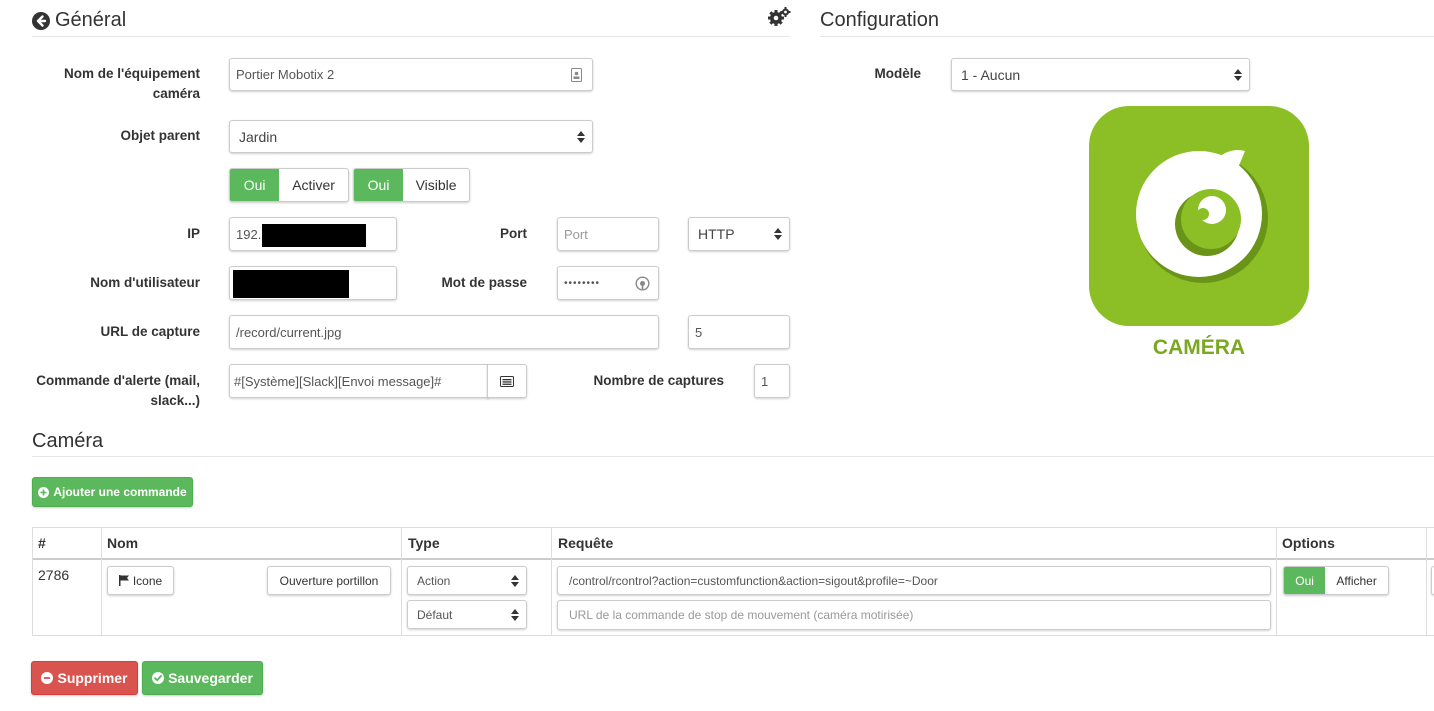 This screenshot has width=1434, height=711. I want to click on parent-object-label: Objet parent, so click(160, 135).